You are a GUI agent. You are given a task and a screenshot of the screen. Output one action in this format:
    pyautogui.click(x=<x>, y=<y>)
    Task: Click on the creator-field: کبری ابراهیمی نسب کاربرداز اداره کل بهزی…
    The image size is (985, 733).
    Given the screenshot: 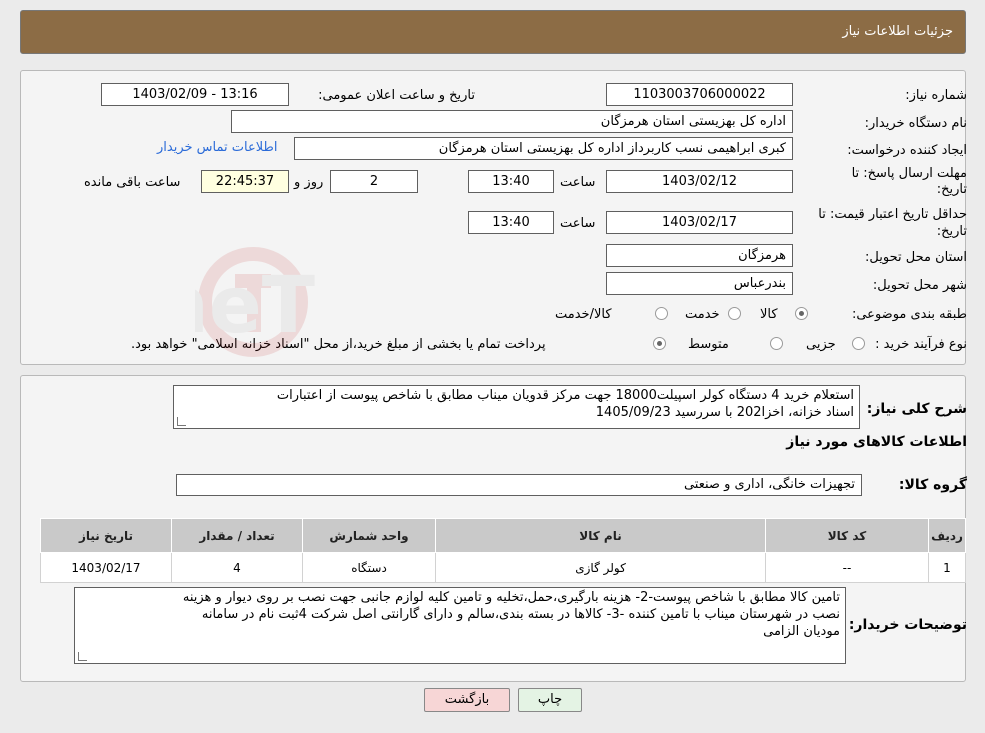 What is the action you would take?
    pyautogui.click(x=543, y=148)
    